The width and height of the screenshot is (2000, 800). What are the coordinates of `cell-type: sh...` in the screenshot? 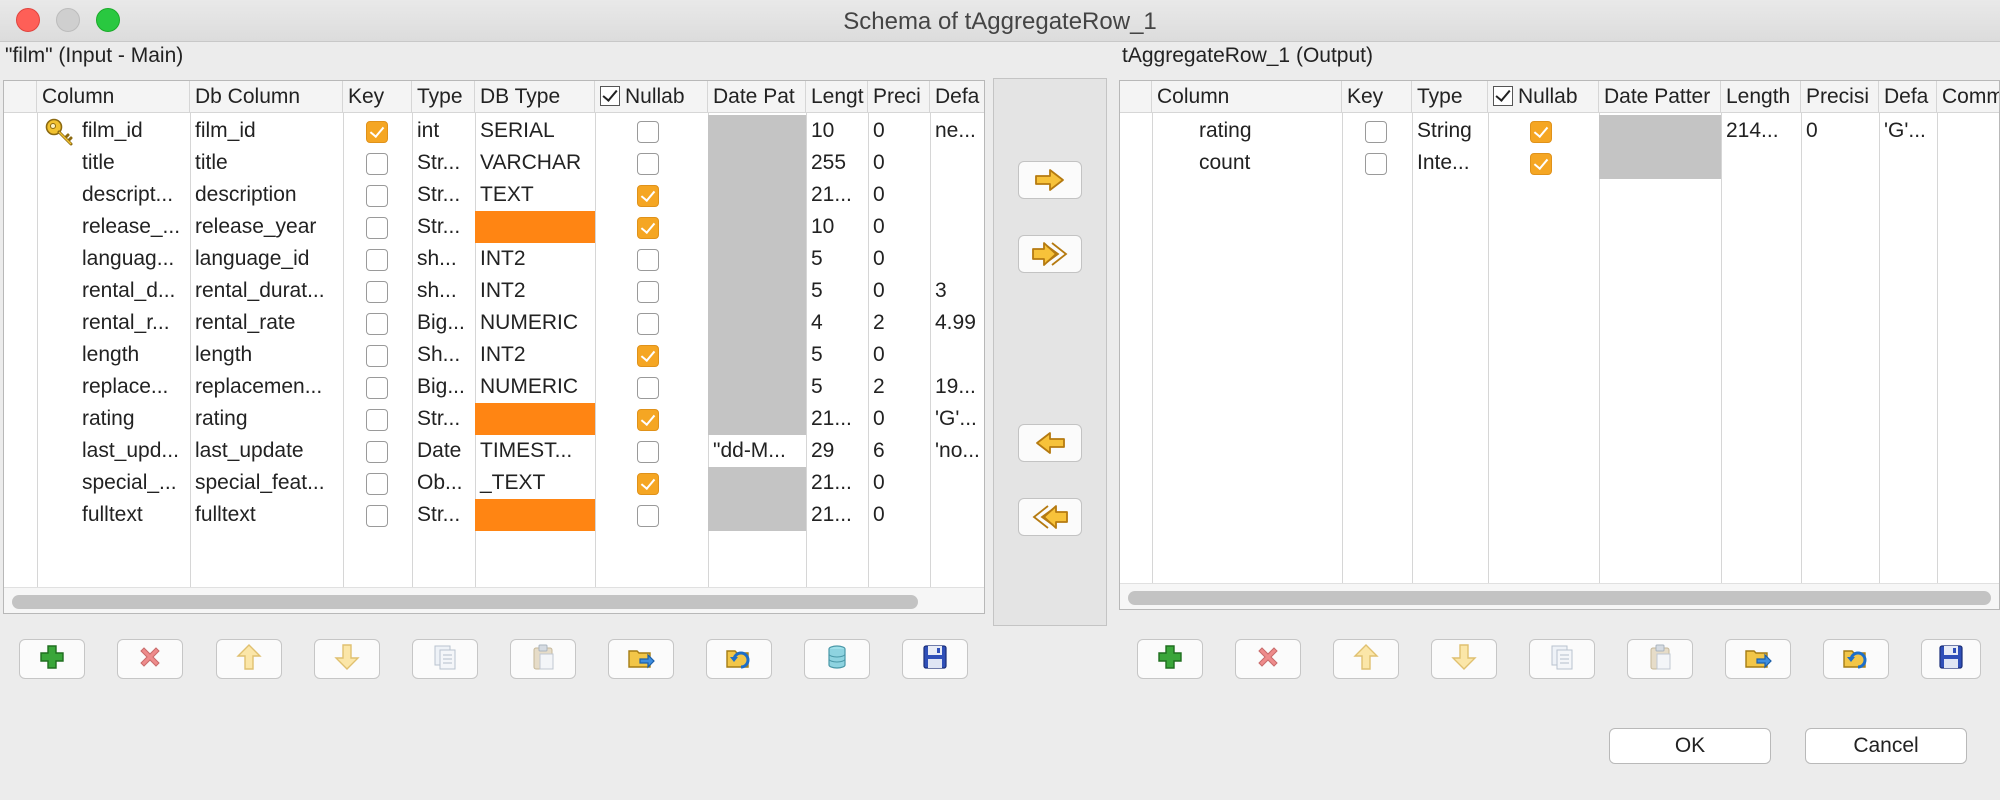 It's located at (443, 291).